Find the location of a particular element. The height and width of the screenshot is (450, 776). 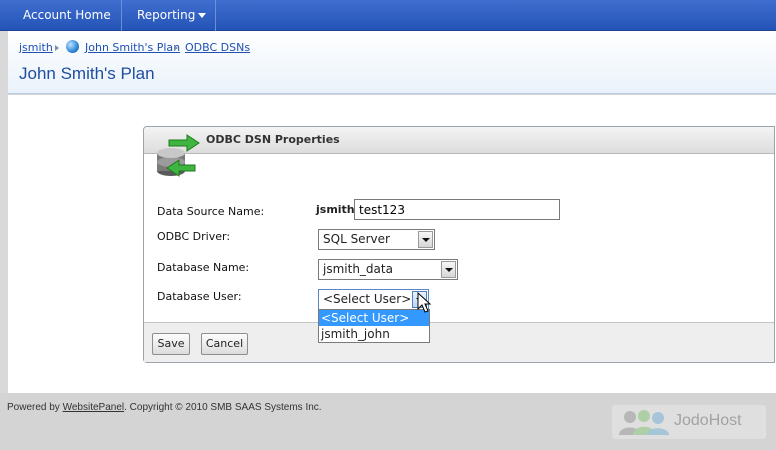

database-icon is located at coordinates (178, 155).